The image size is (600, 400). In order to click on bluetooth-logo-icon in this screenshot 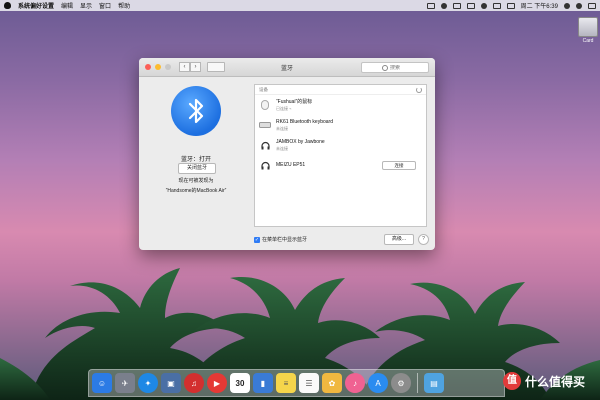, I will do `click(196, 111)`.